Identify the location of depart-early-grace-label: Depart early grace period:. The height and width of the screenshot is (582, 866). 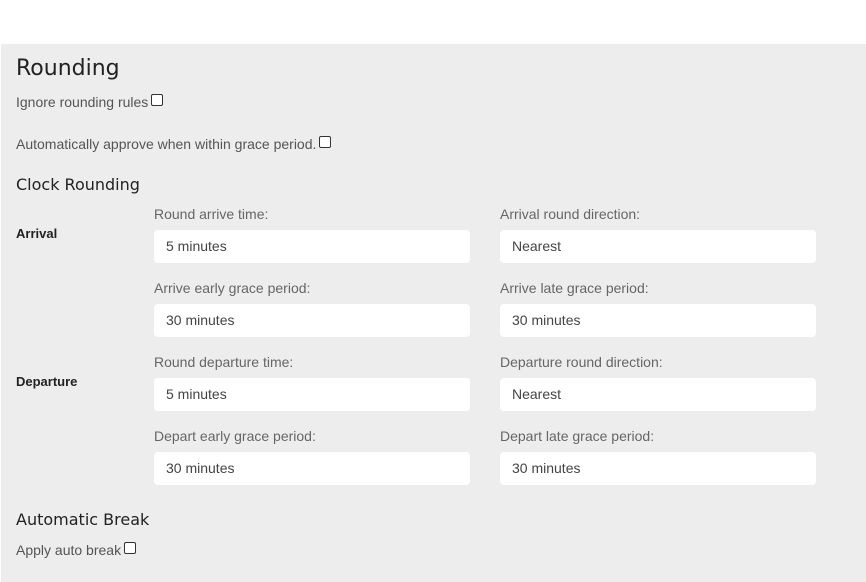
(235, 436).